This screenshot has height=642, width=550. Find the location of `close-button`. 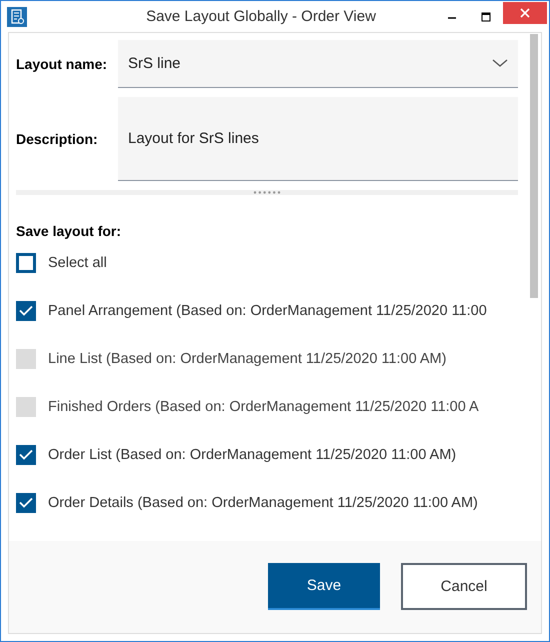

close-button is located at coordinates (525, 13).